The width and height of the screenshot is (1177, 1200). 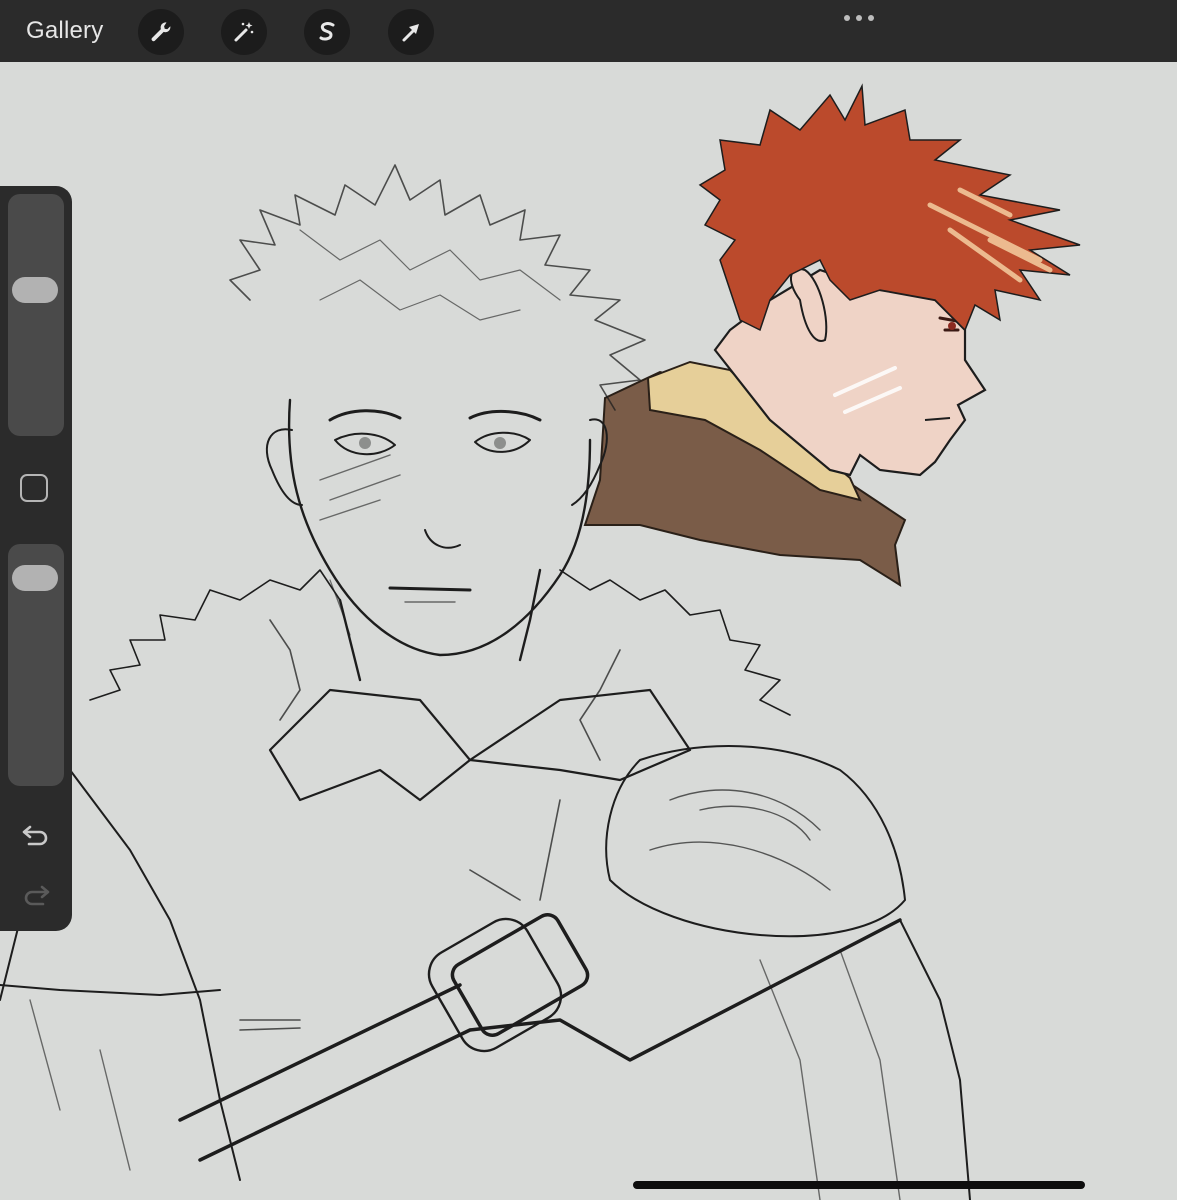 I want to click on transform-button, so click(x=411, y=32).